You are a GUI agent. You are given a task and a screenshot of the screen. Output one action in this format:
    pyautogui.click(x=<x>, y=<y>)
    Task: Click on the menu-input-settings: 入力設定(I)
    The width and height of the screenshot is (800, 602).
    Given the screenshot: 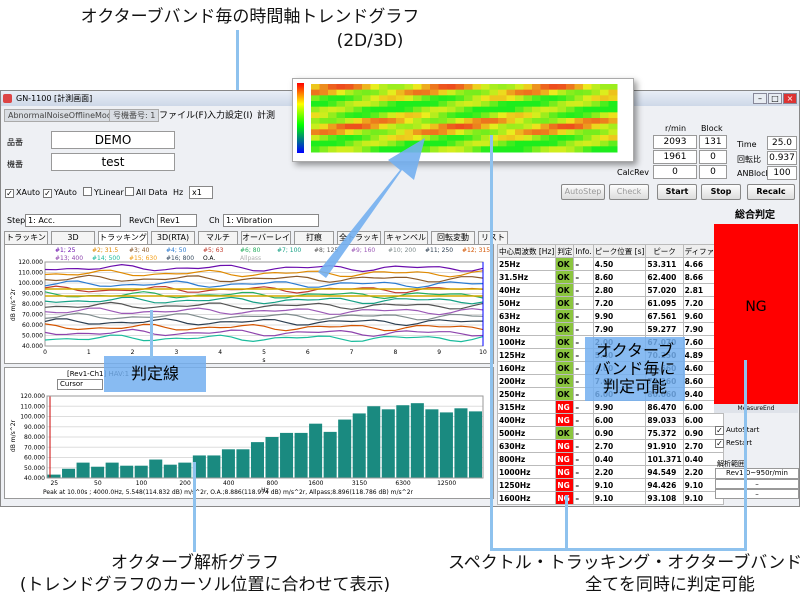 What is the action you would take?
    pyautogui.click(x=230, y=116)
    